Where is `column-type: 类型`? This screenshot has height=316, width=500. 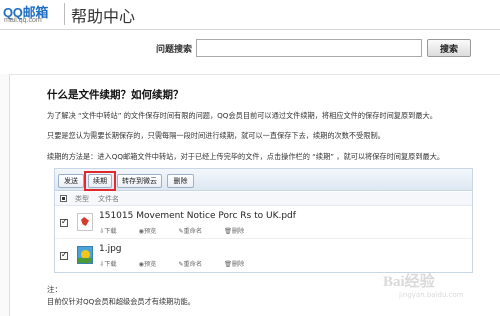 column-type: 类型 is located at coordinates (82, 199).